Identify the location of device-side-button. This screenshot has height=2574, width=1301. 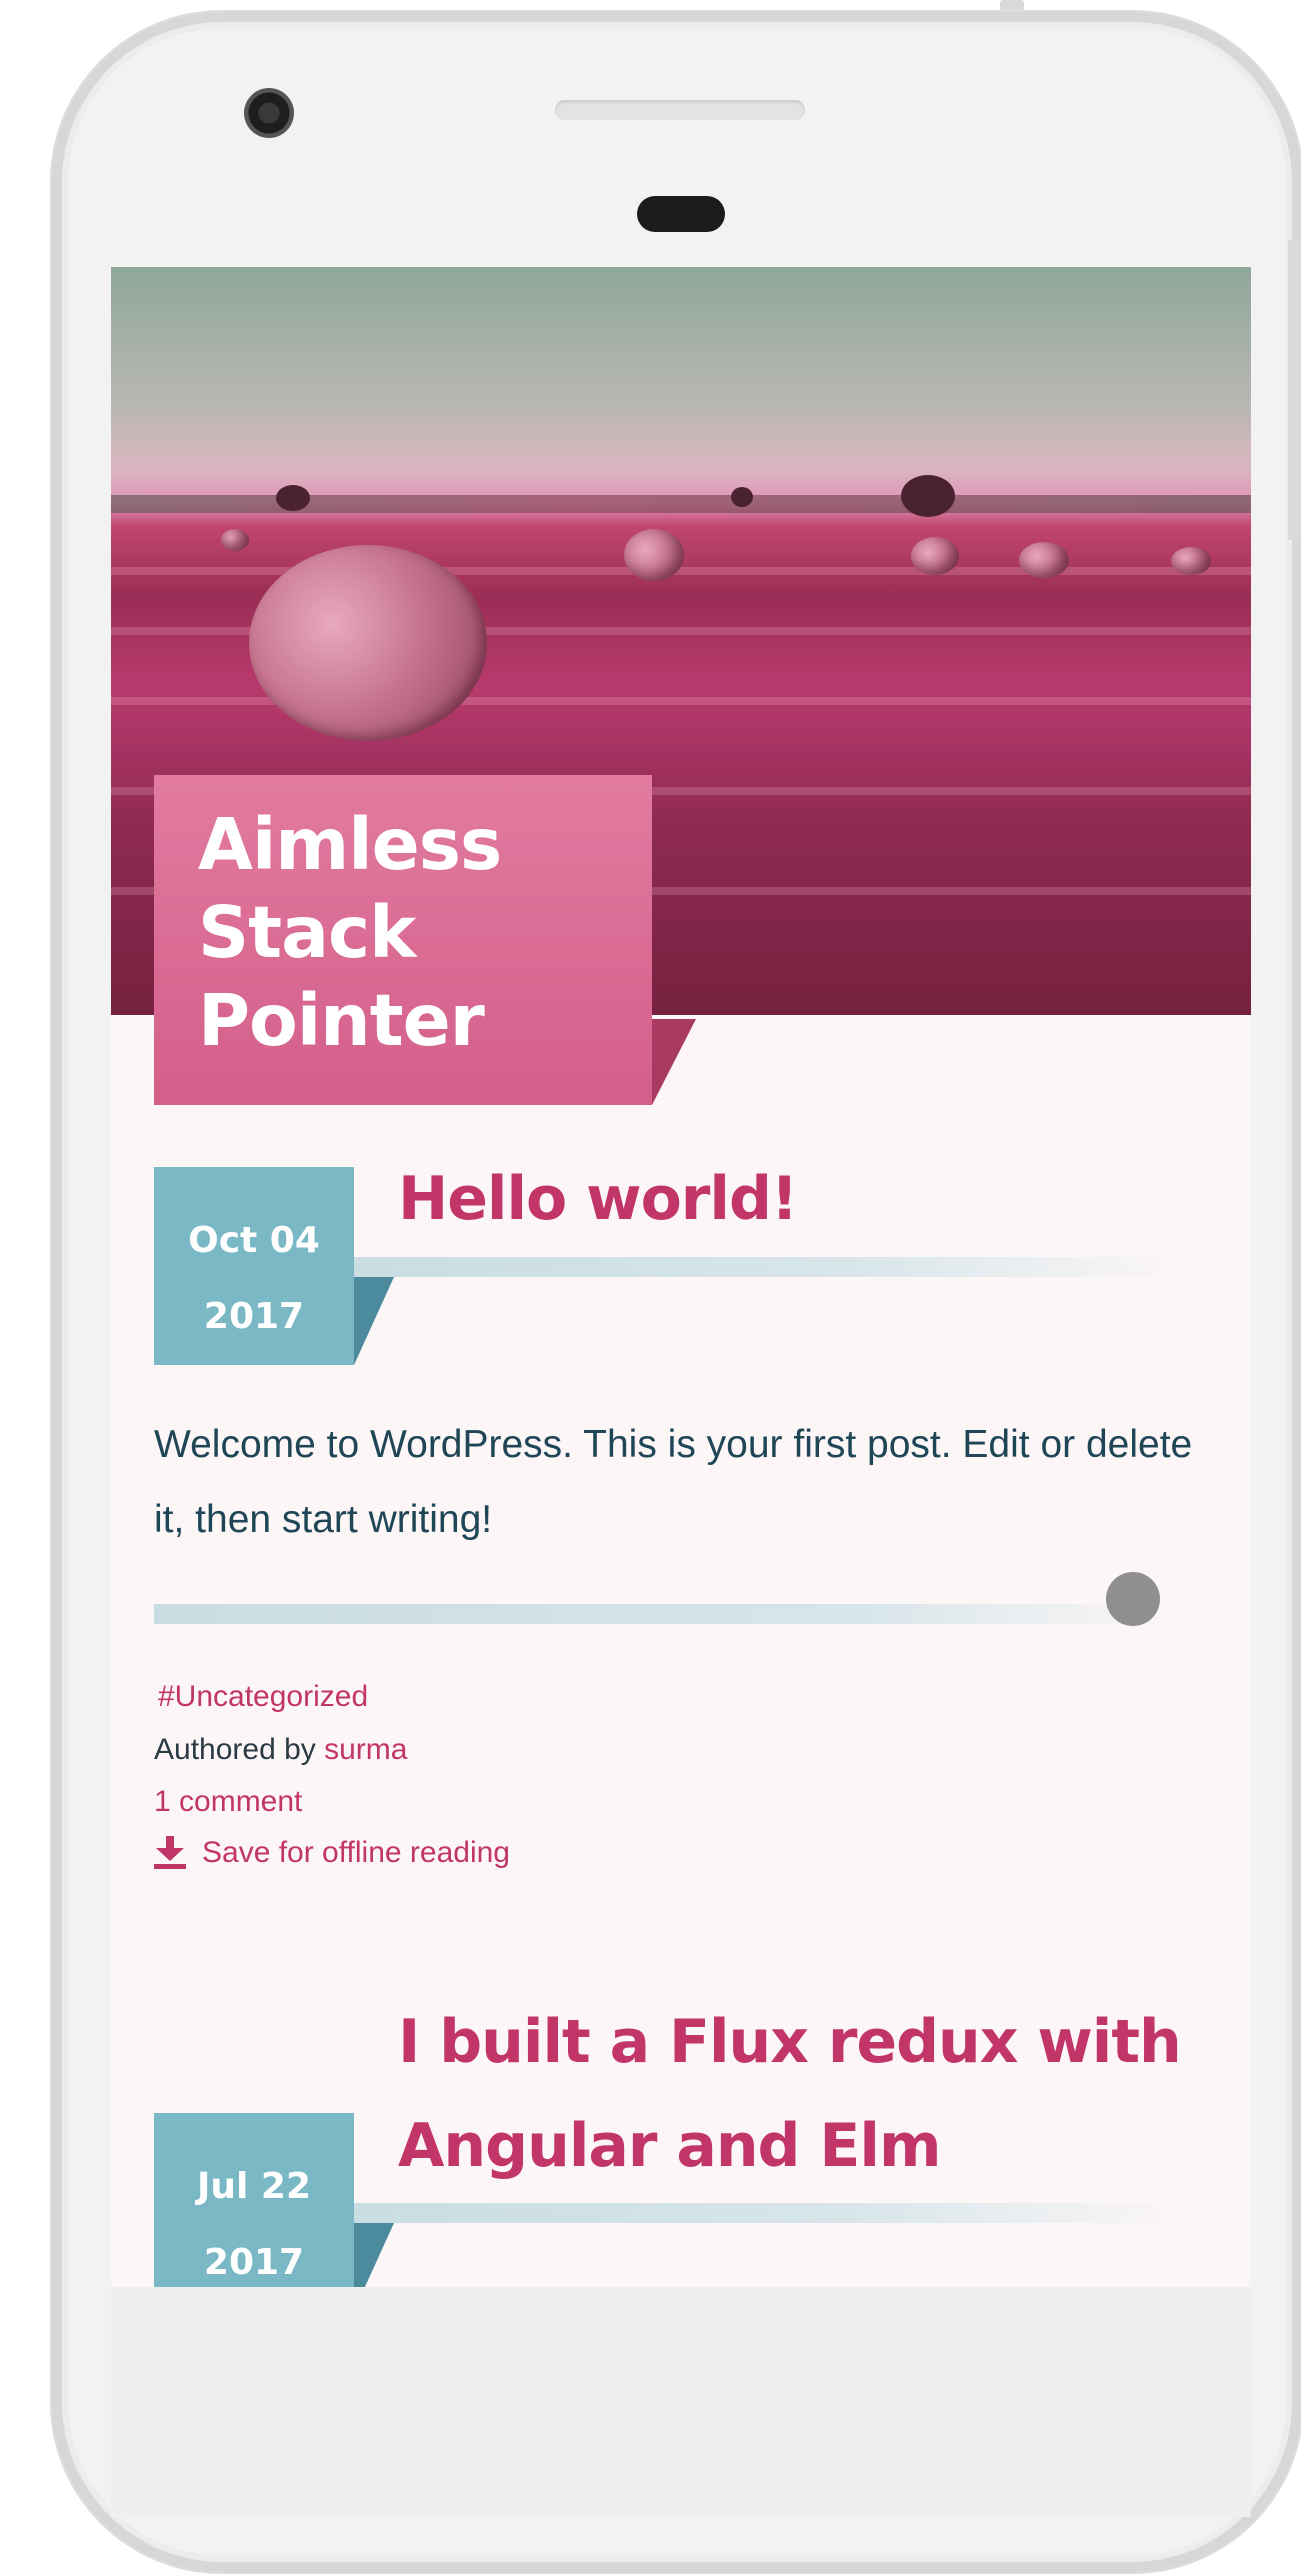
(1294, 390).